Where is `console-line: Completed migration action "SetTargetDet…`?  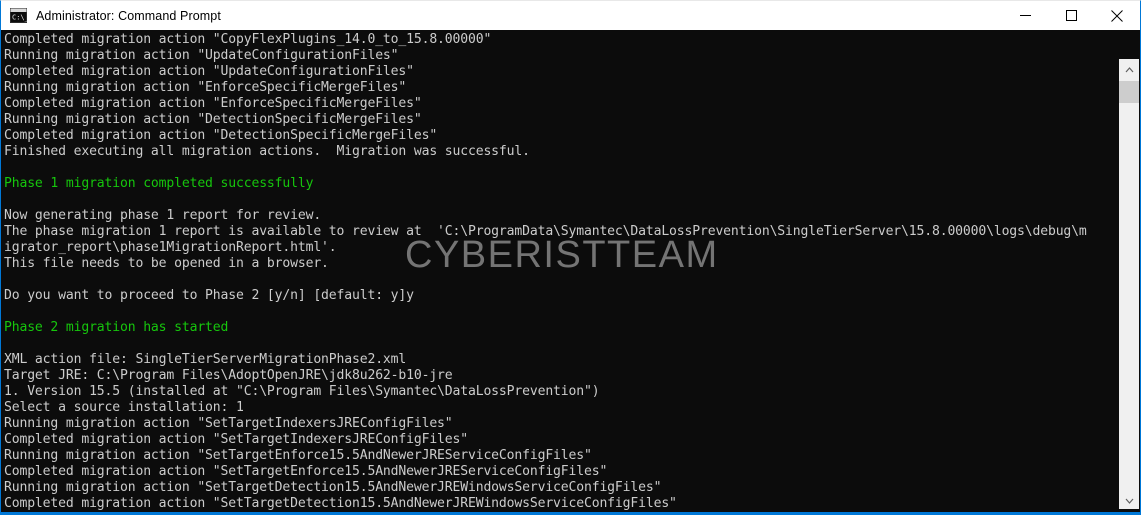 console-line: Completed migration action "SetTargetDet… is located at coordinates (340, 503).